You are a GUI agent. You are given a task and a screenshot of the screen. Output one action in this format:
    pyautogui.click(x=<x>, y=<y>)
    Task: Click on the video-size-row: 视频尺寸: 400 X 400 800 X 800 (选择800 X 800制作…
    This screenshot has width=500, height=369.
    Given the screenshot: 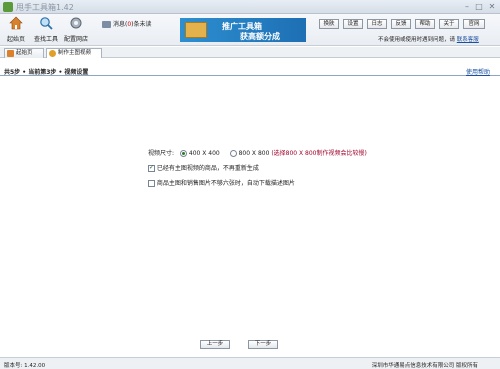 What is the action you would take?
    pyautogui.click(x=257, y=152)
    